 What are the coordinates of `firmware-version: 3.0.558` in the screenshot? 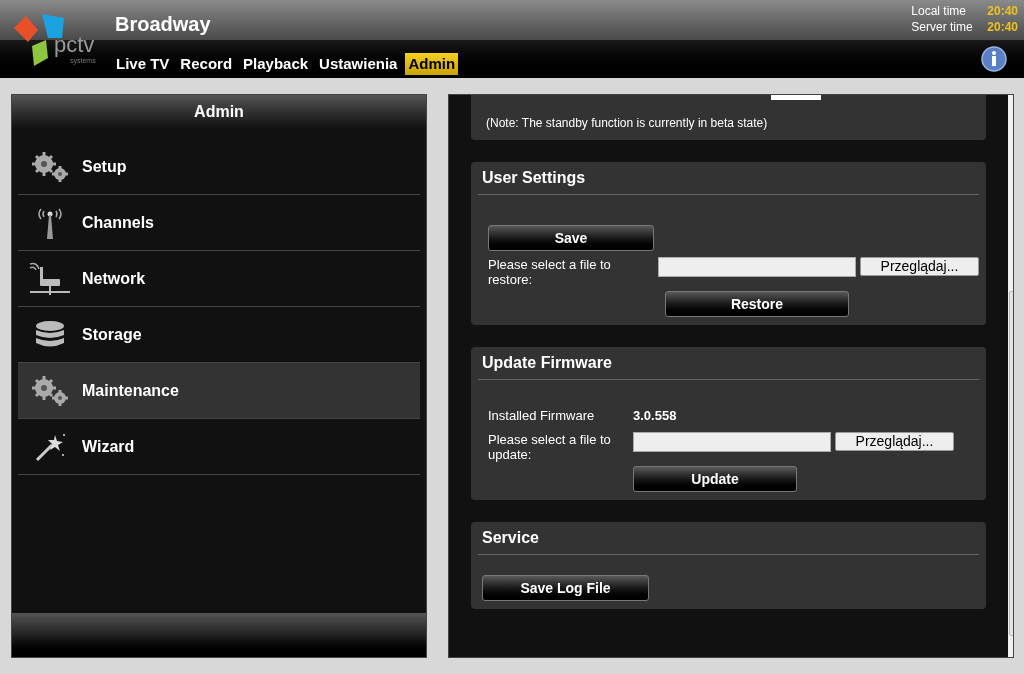 It's located at (655, 416).